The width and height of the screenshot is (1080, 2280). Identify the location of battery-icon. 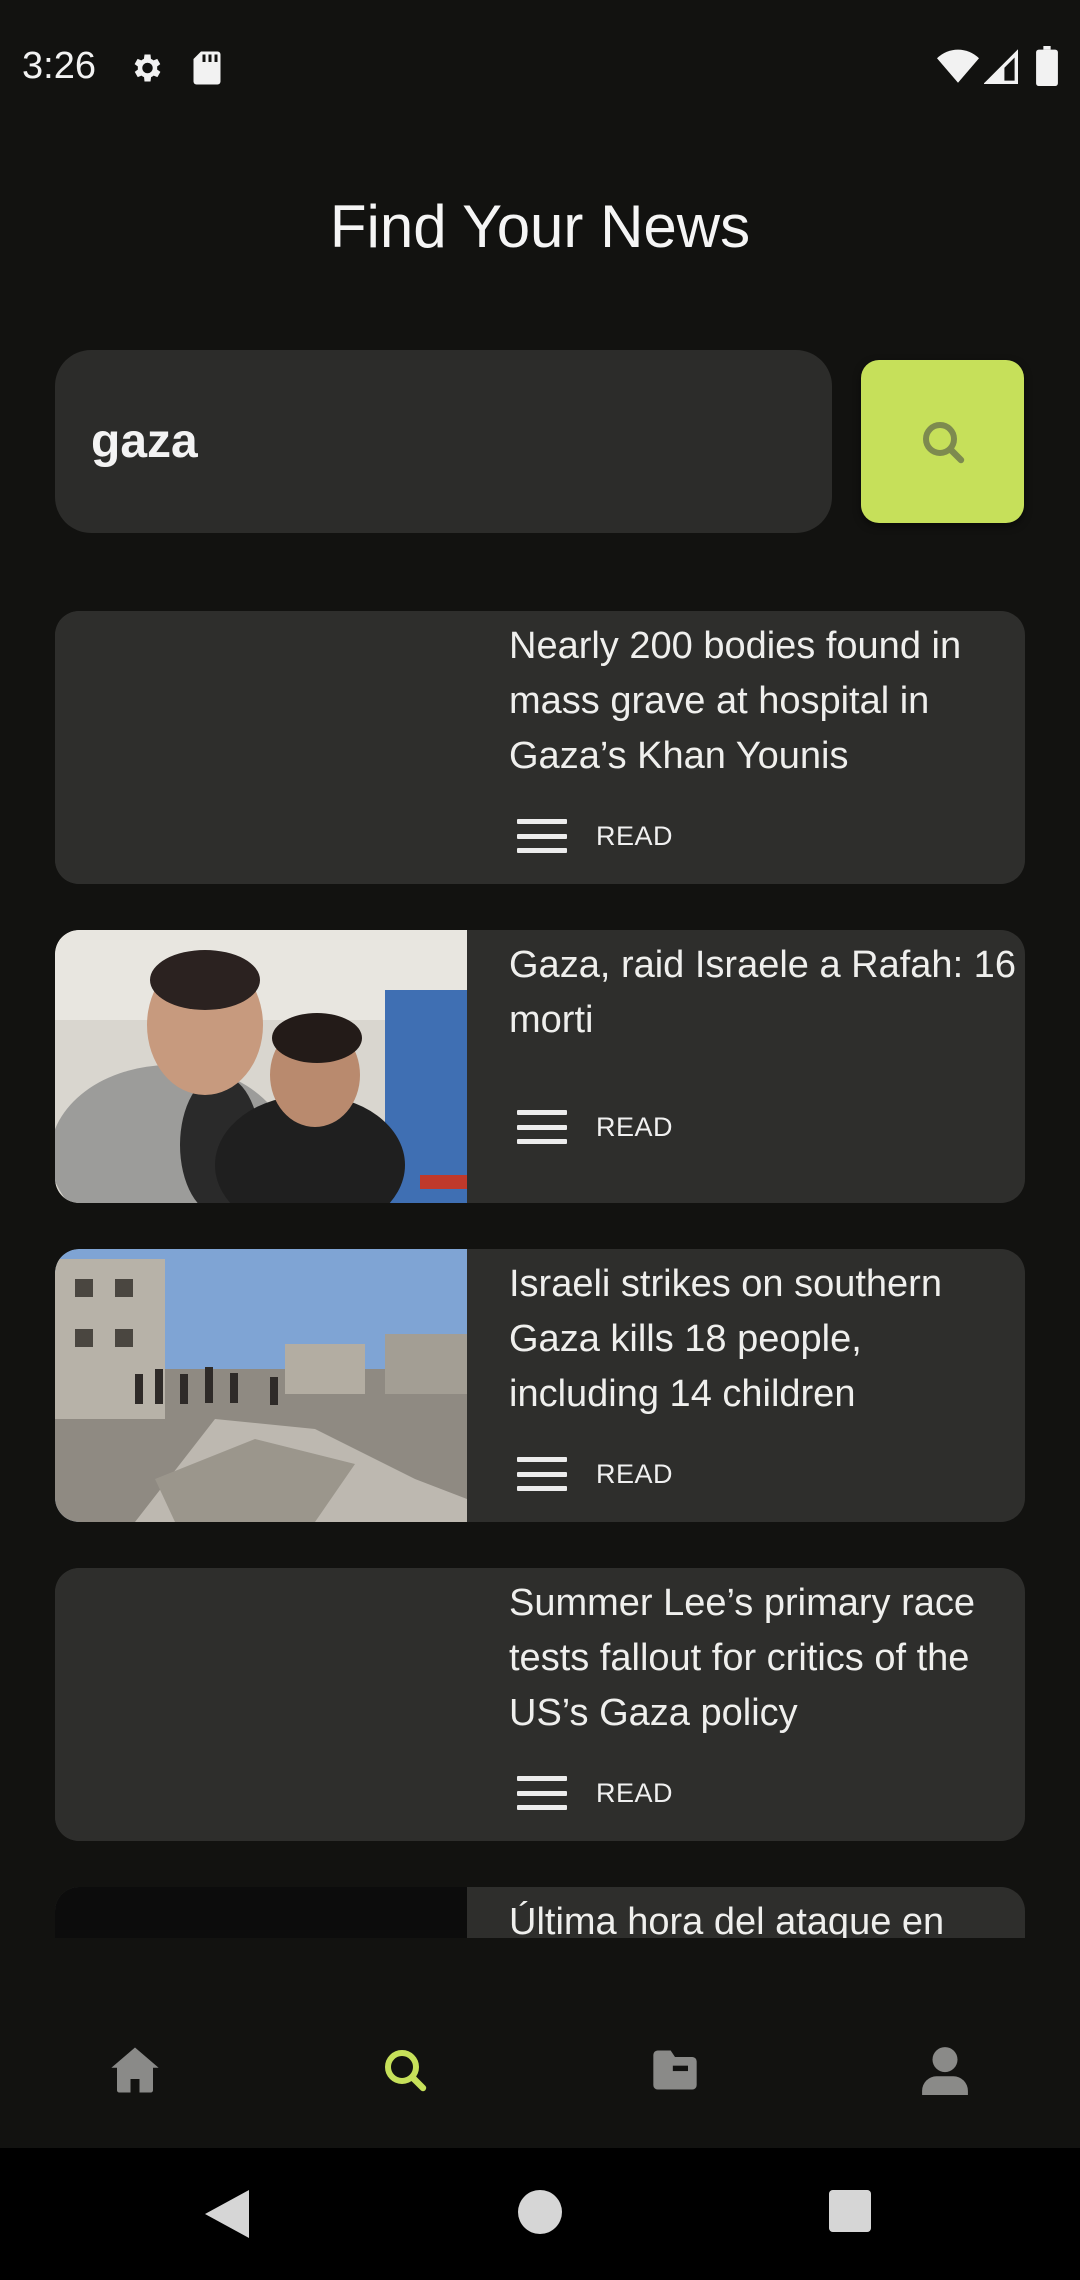
(1047, 66).